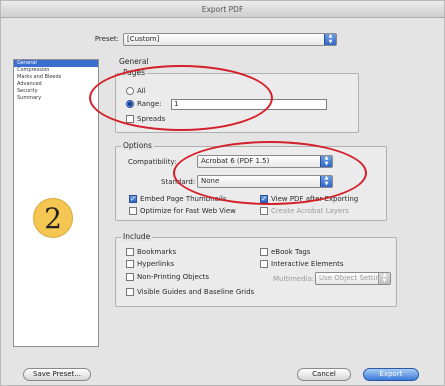 The height and width of the screenshot is (386, 445). Describe the element at coordinates (294, 279) in the screenshot. I see `multimedia-label: Multimedia:` at that location.